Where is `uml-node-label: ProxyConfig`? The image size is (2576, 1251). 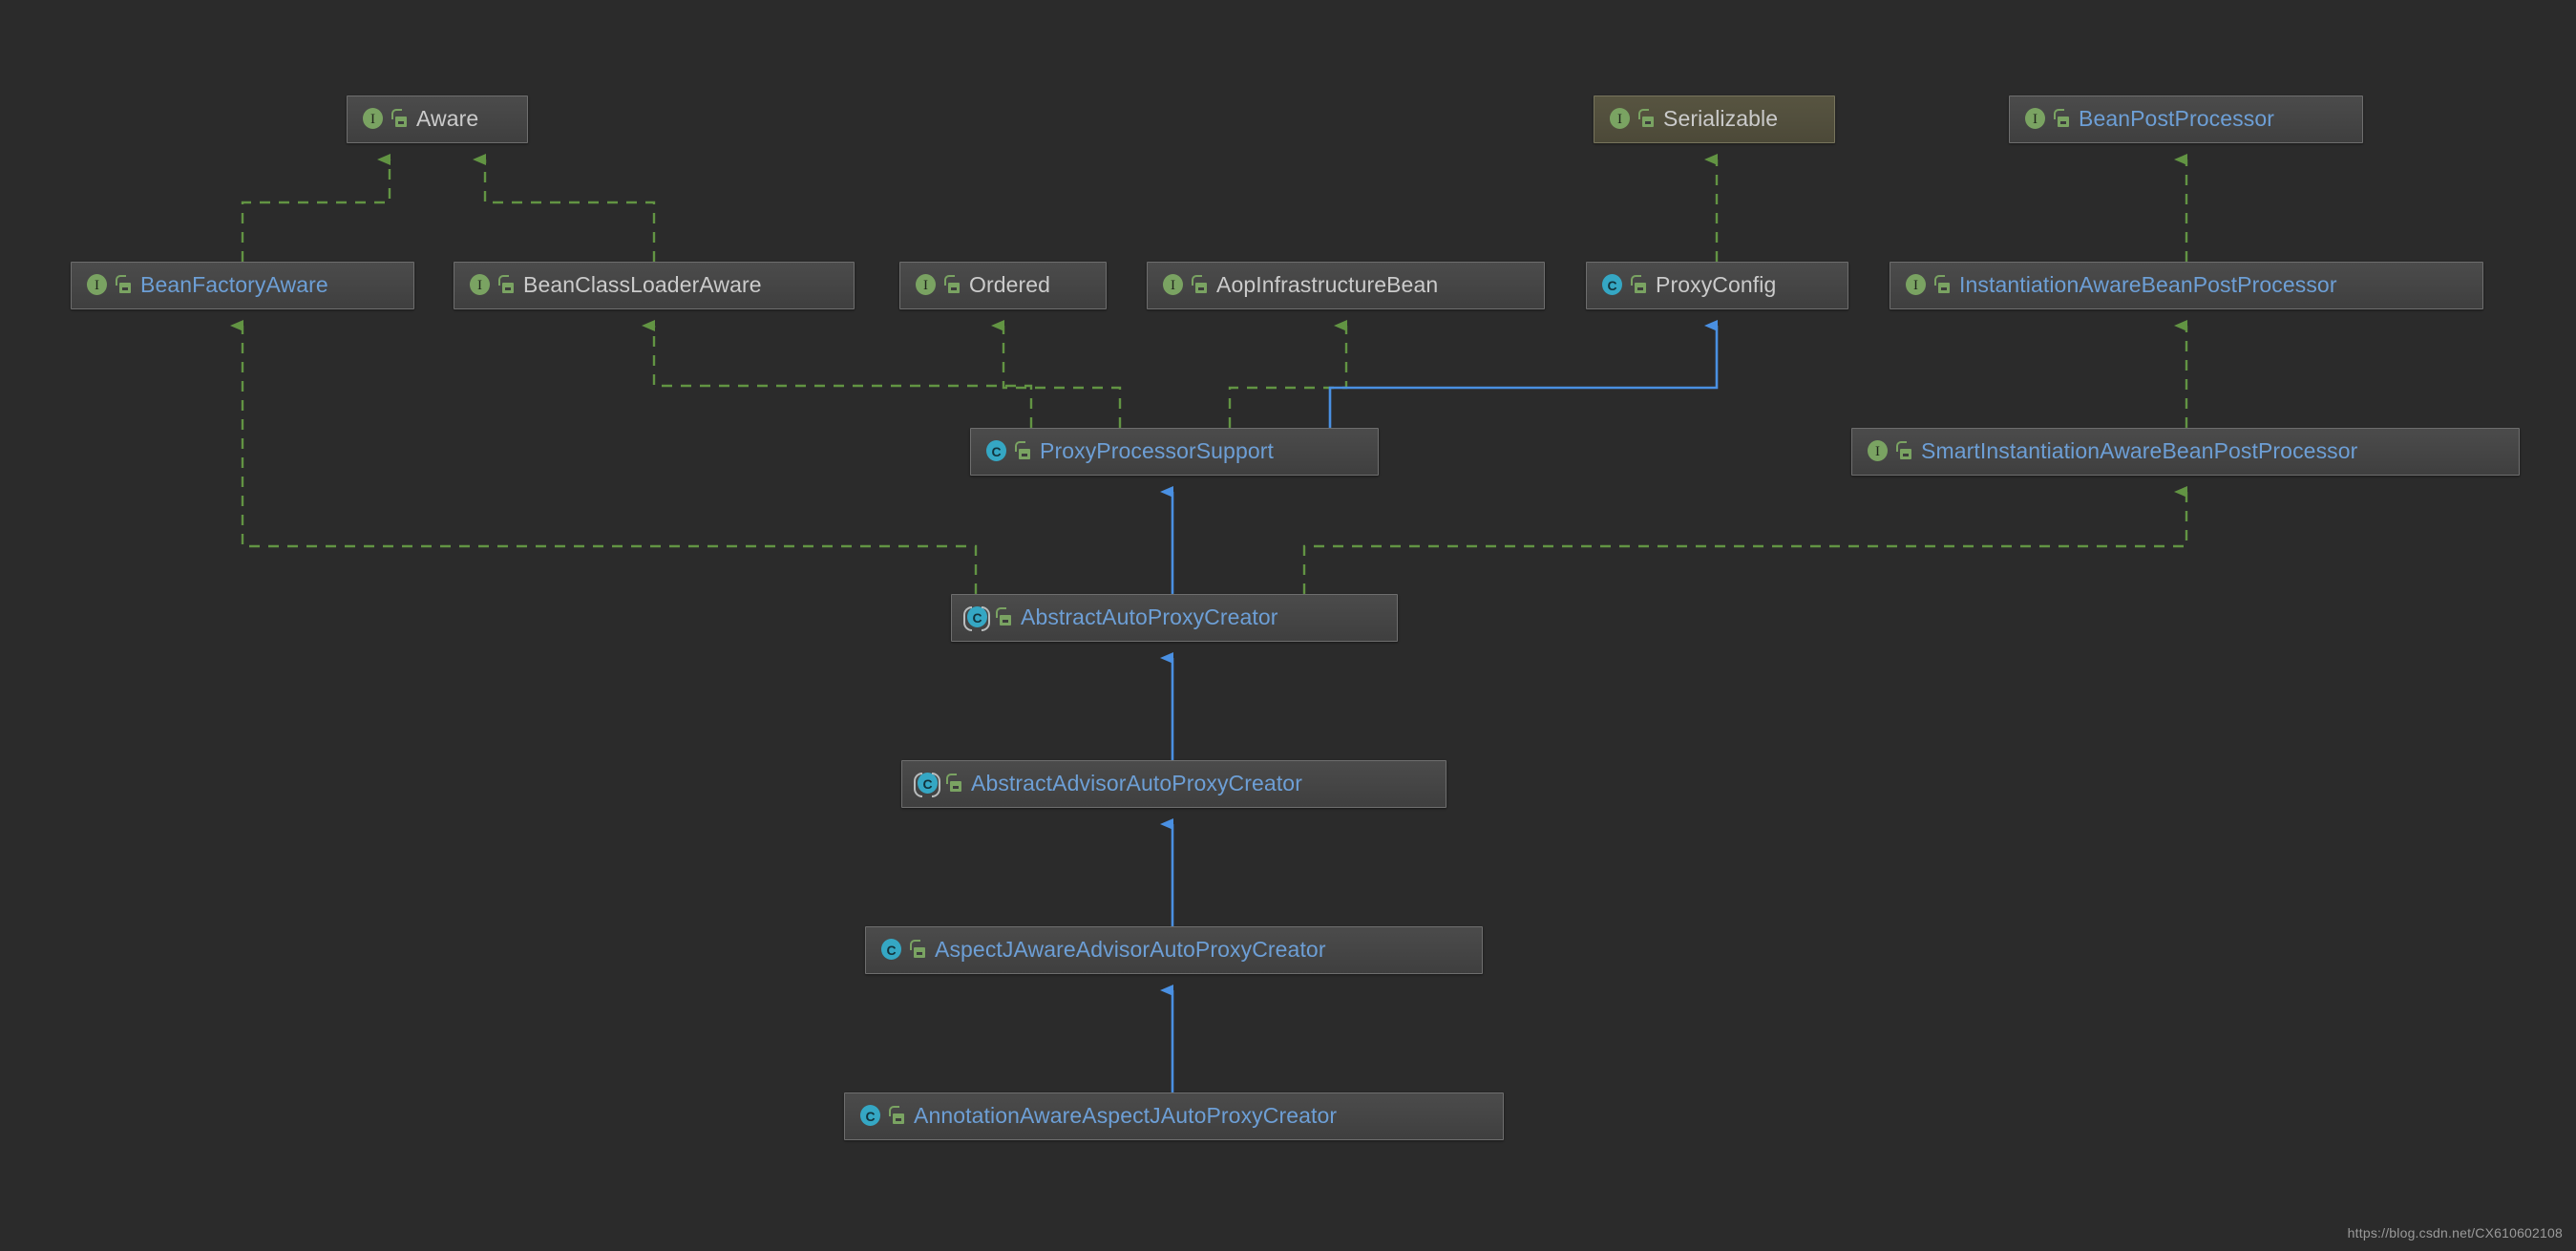 uml-node-label: ProxyConfig is located at coordinates (1716, 284).